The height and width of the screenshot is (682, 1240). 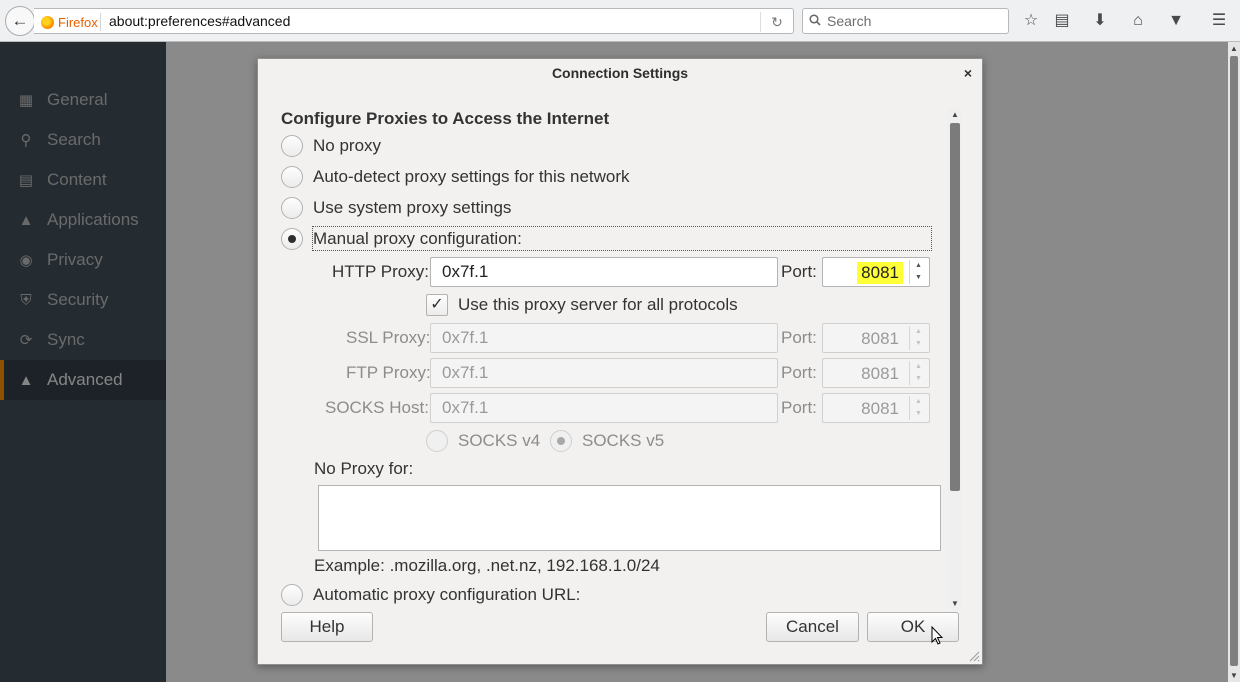 I want to click on page-scrollbar: ▲ ▼, so click(x=1234, y=362).